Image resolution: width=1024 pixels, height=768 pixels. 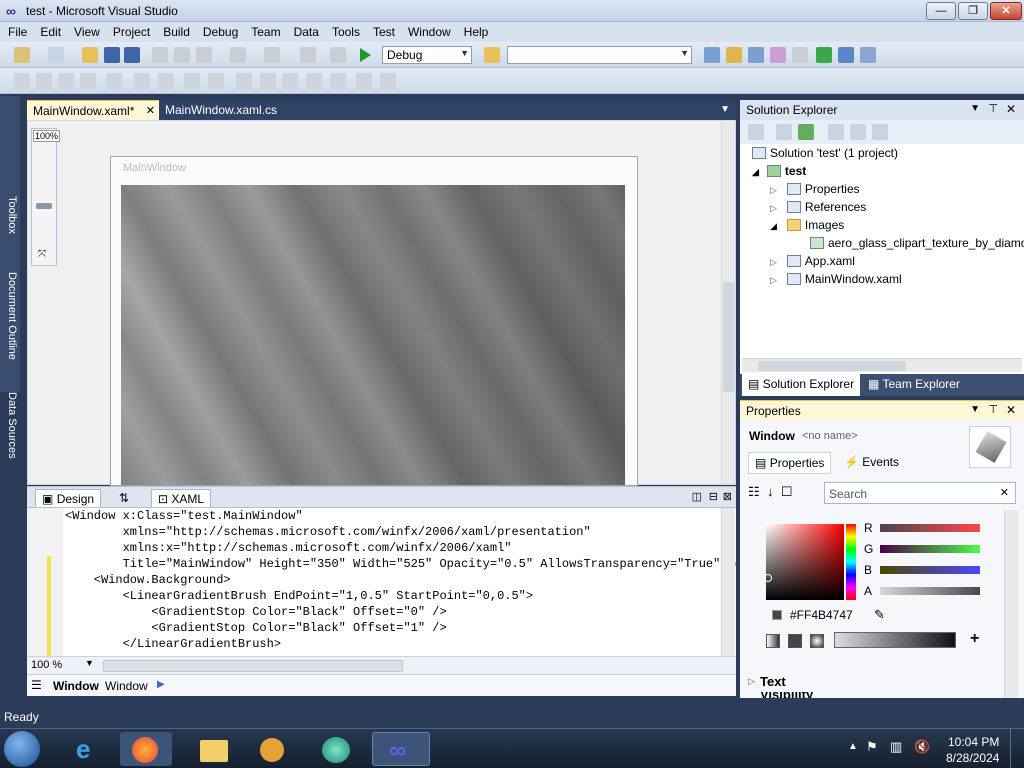 What do you see at coordinates (896, 747) in the screenshot?
I see `network-icon: ▥` at bounding box center [896, 747].